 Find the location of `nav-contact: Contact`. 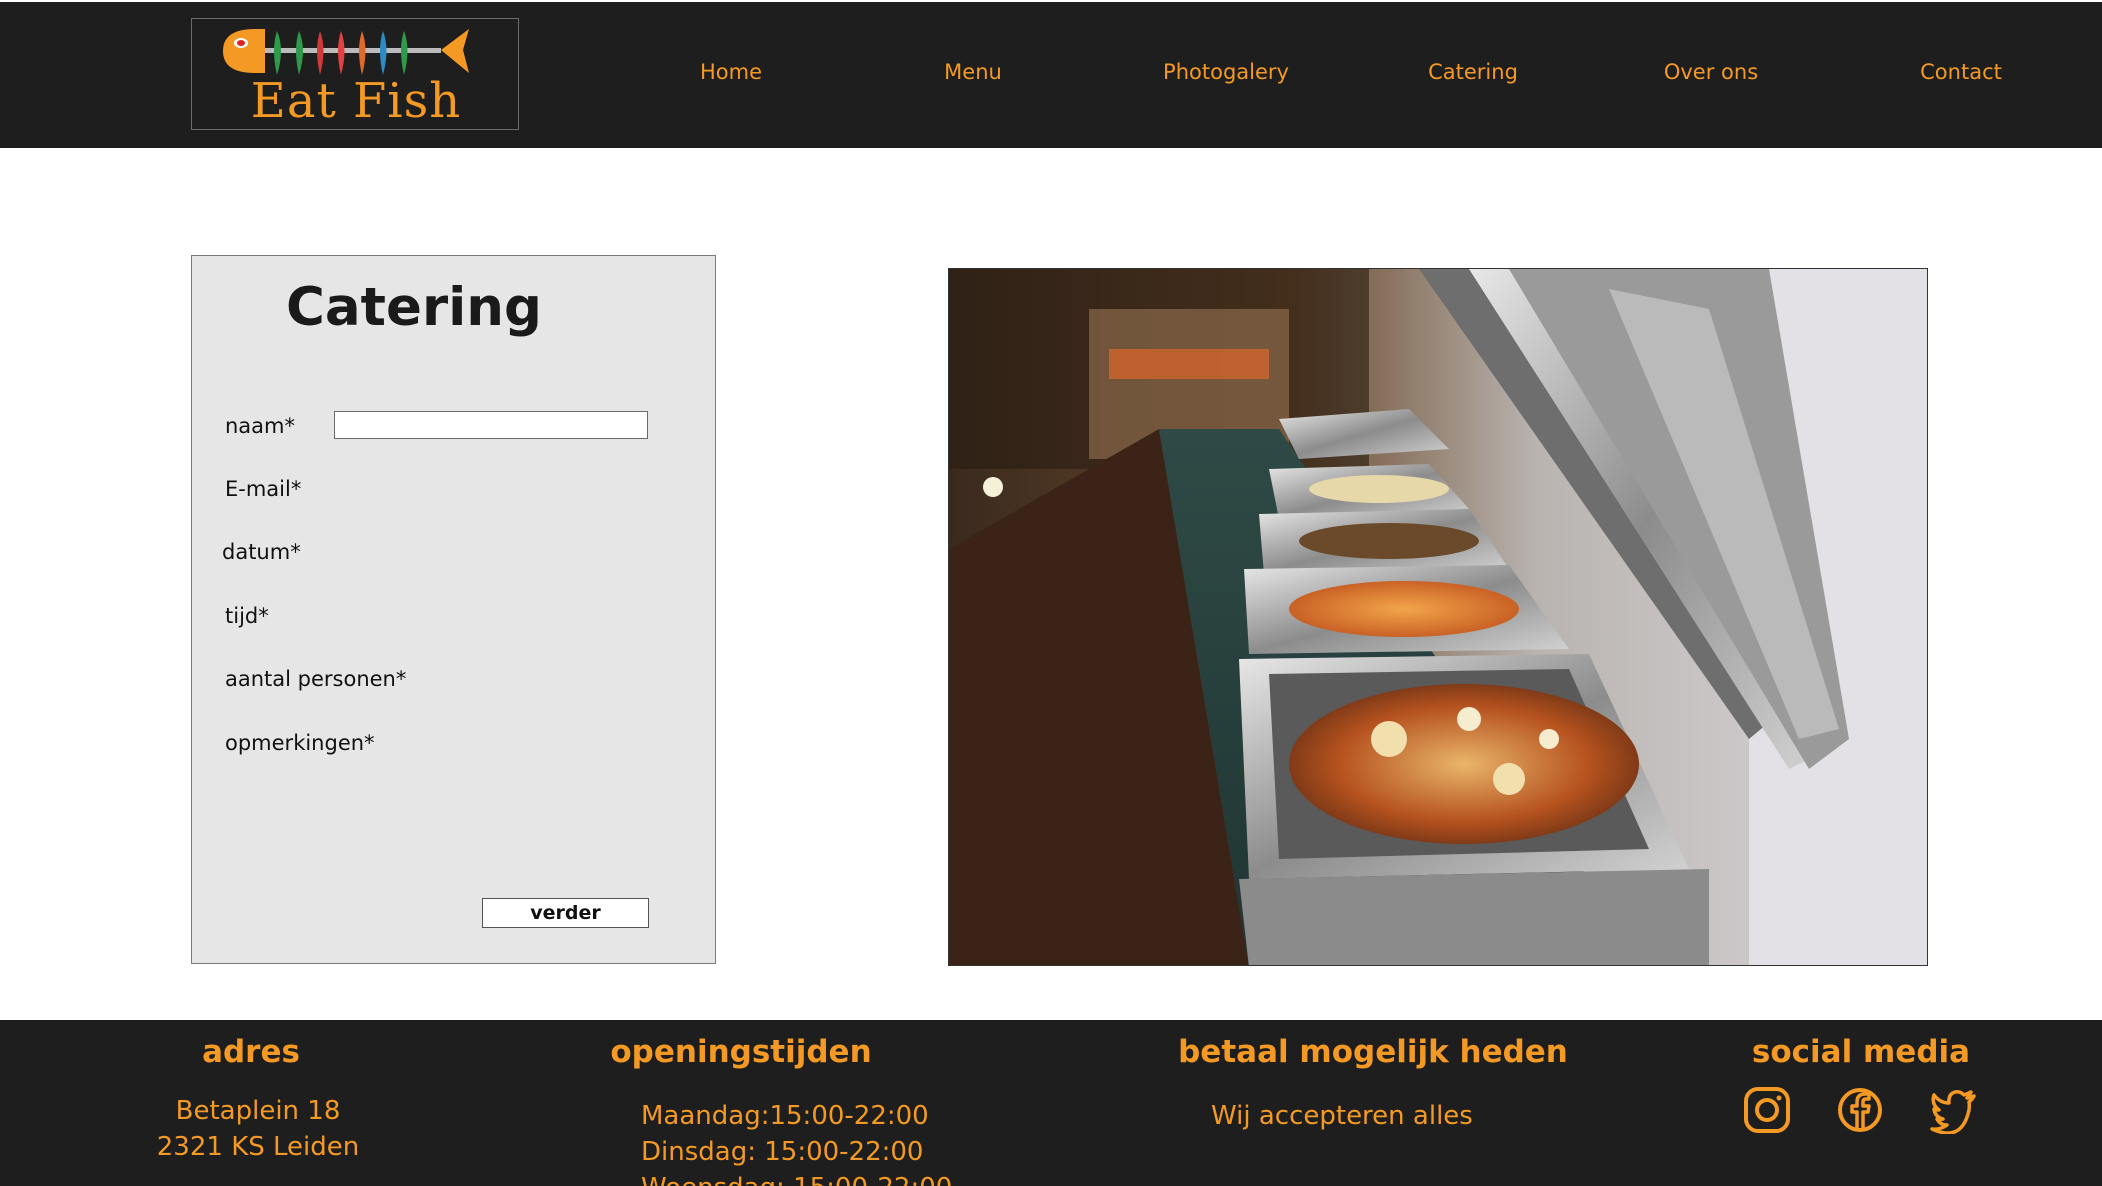

nav-contact: Contact is located at coordinates (1961, 72).